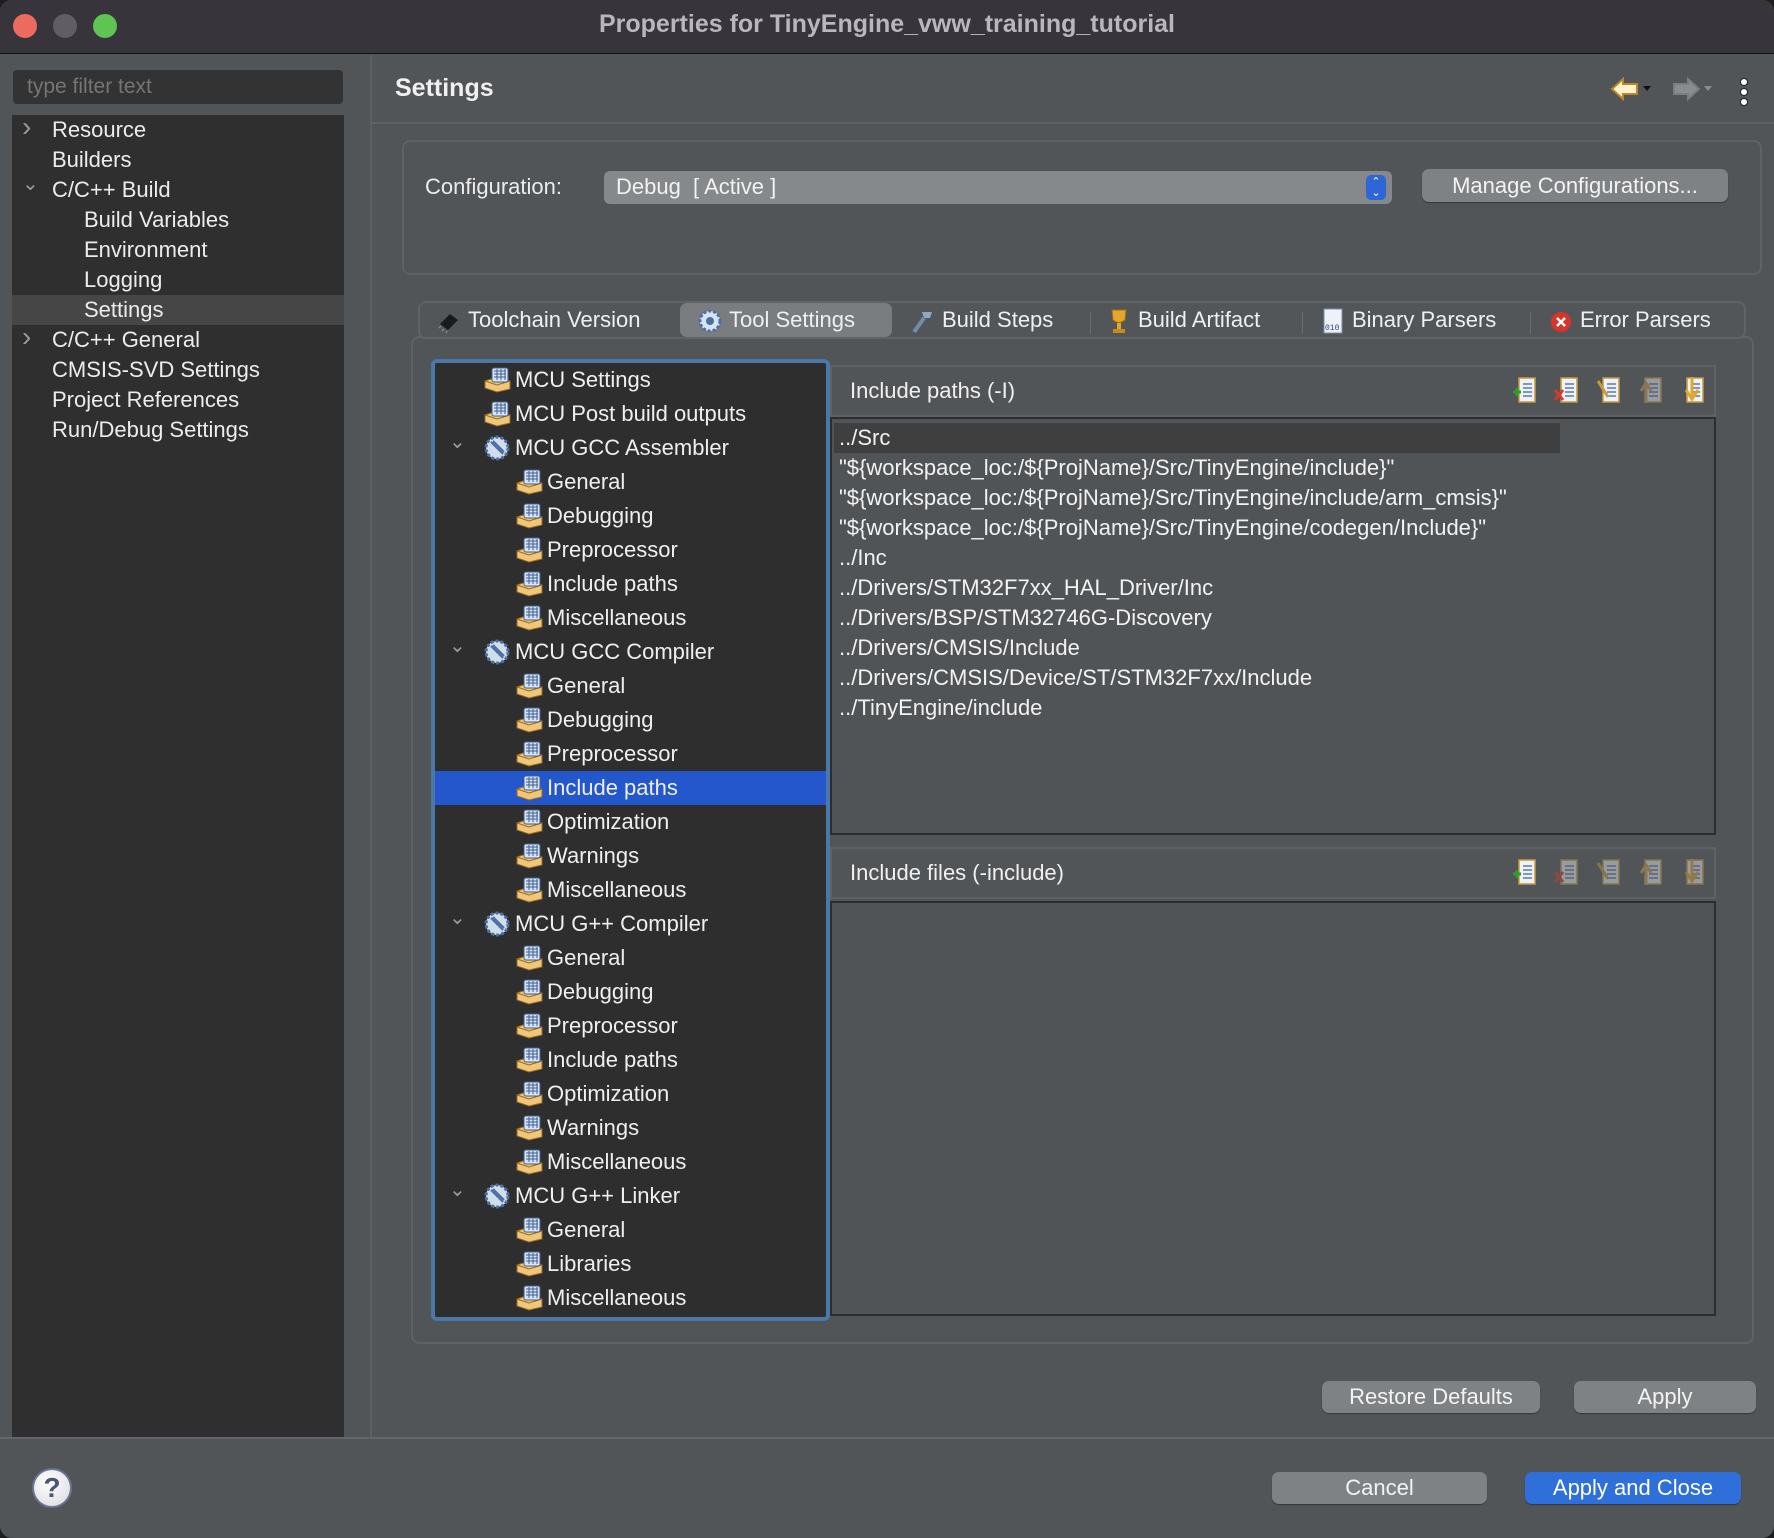 The image size is (1774, 1538). What do you see at coordinates (146, 249) in the screenshot?
I see `sidebar-item-label: Environment` at bounding box center [146, 249].